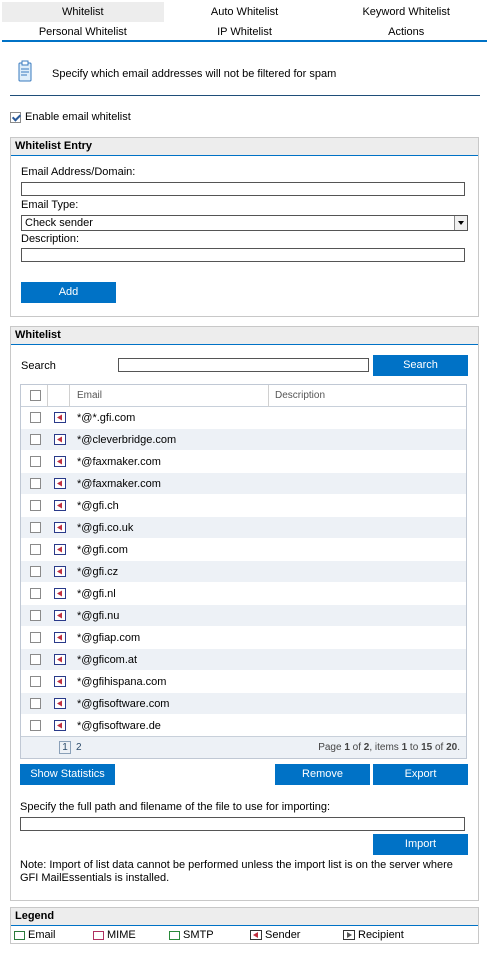  I want to click on table-row: *@gfisoftware.de, so click(243, 726).